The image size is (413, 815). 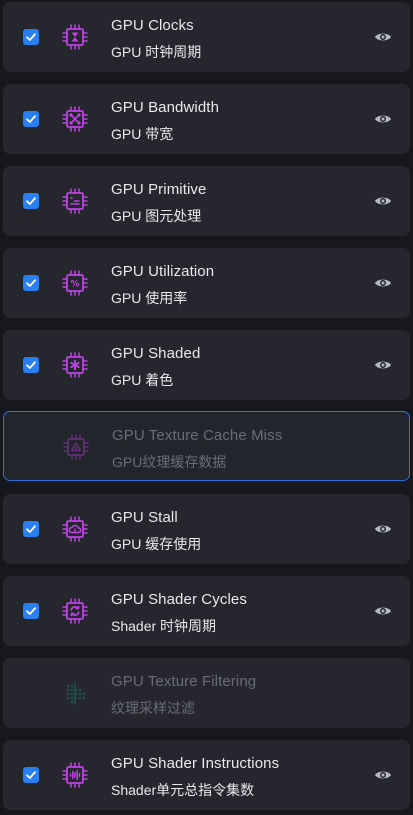 What do you see at coordinates (75, 201) in the screenshot?
I see `primitive-chip-icon` at bounding box center [75, 201].